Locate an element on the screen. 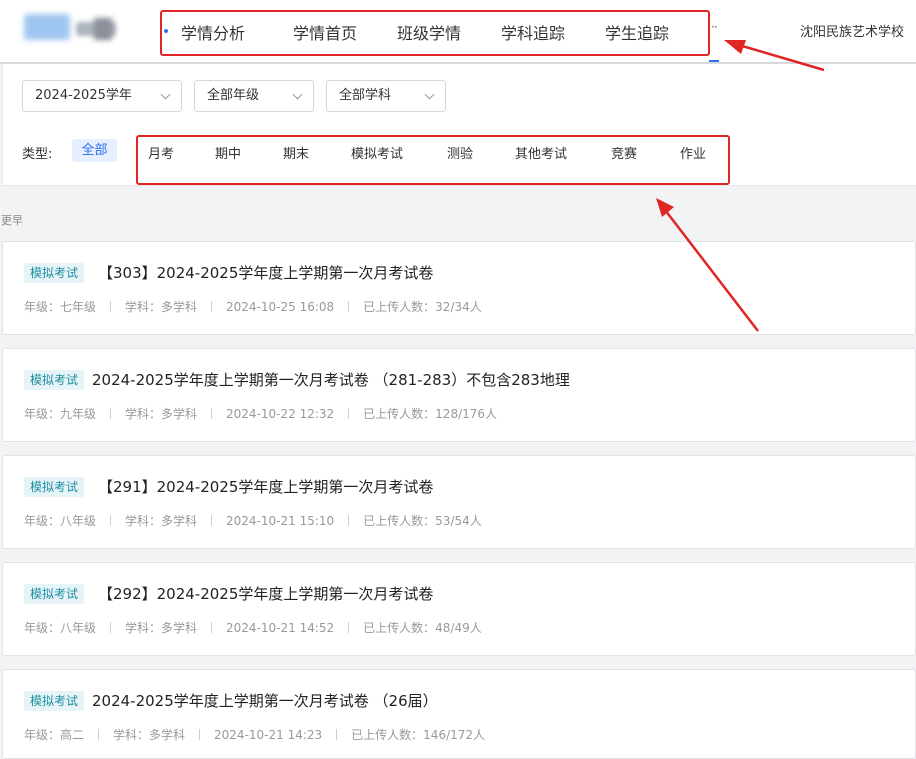 Image resolution: width=916 pixels, height=759 pixels. exam-uploaded: 已上传人数：128/176人 is located at coordinates (430, 414).